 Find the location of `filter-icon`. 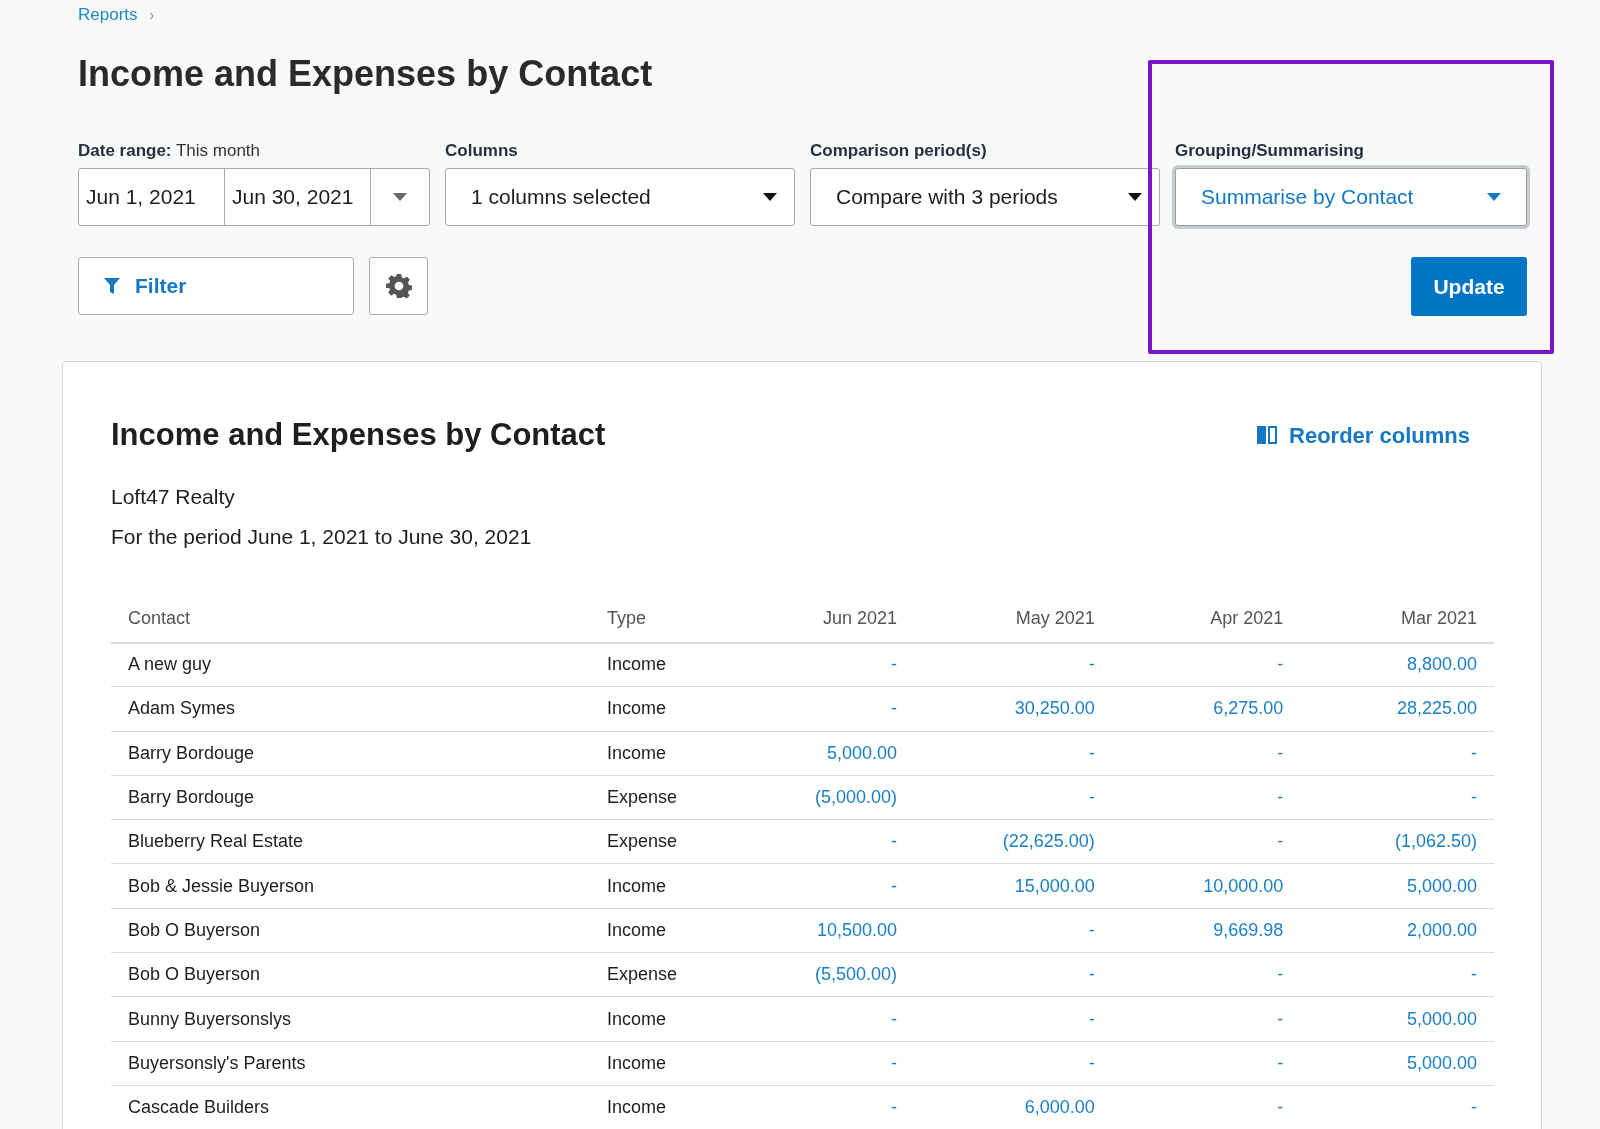

filter-icon is located at coordinates (112, 286).